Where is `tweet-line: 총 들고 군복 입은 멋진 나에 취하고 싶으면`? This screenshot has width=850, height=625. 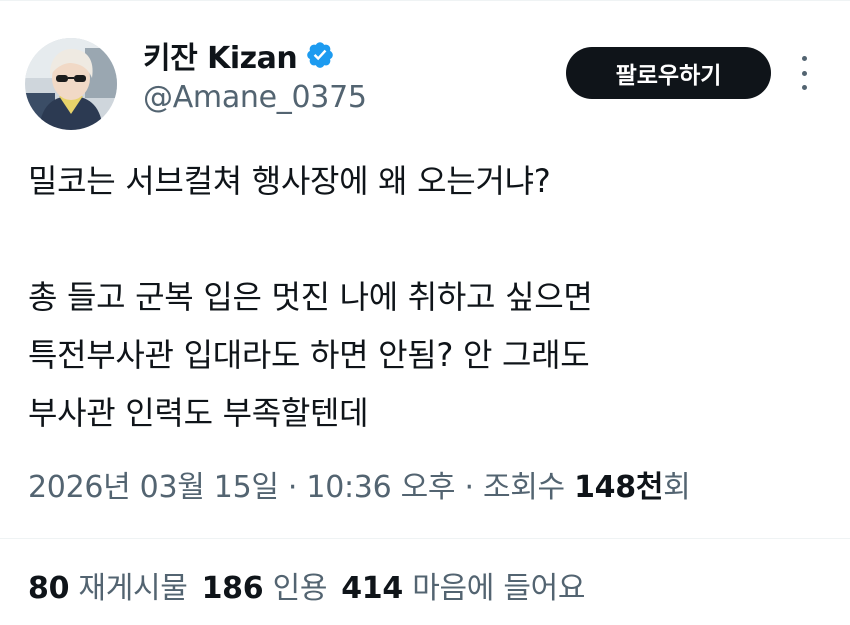 tweet-line: 총 들고 군복 입은 멋진 나에 취하고 싶으면 is located at coordinates (310, 297).